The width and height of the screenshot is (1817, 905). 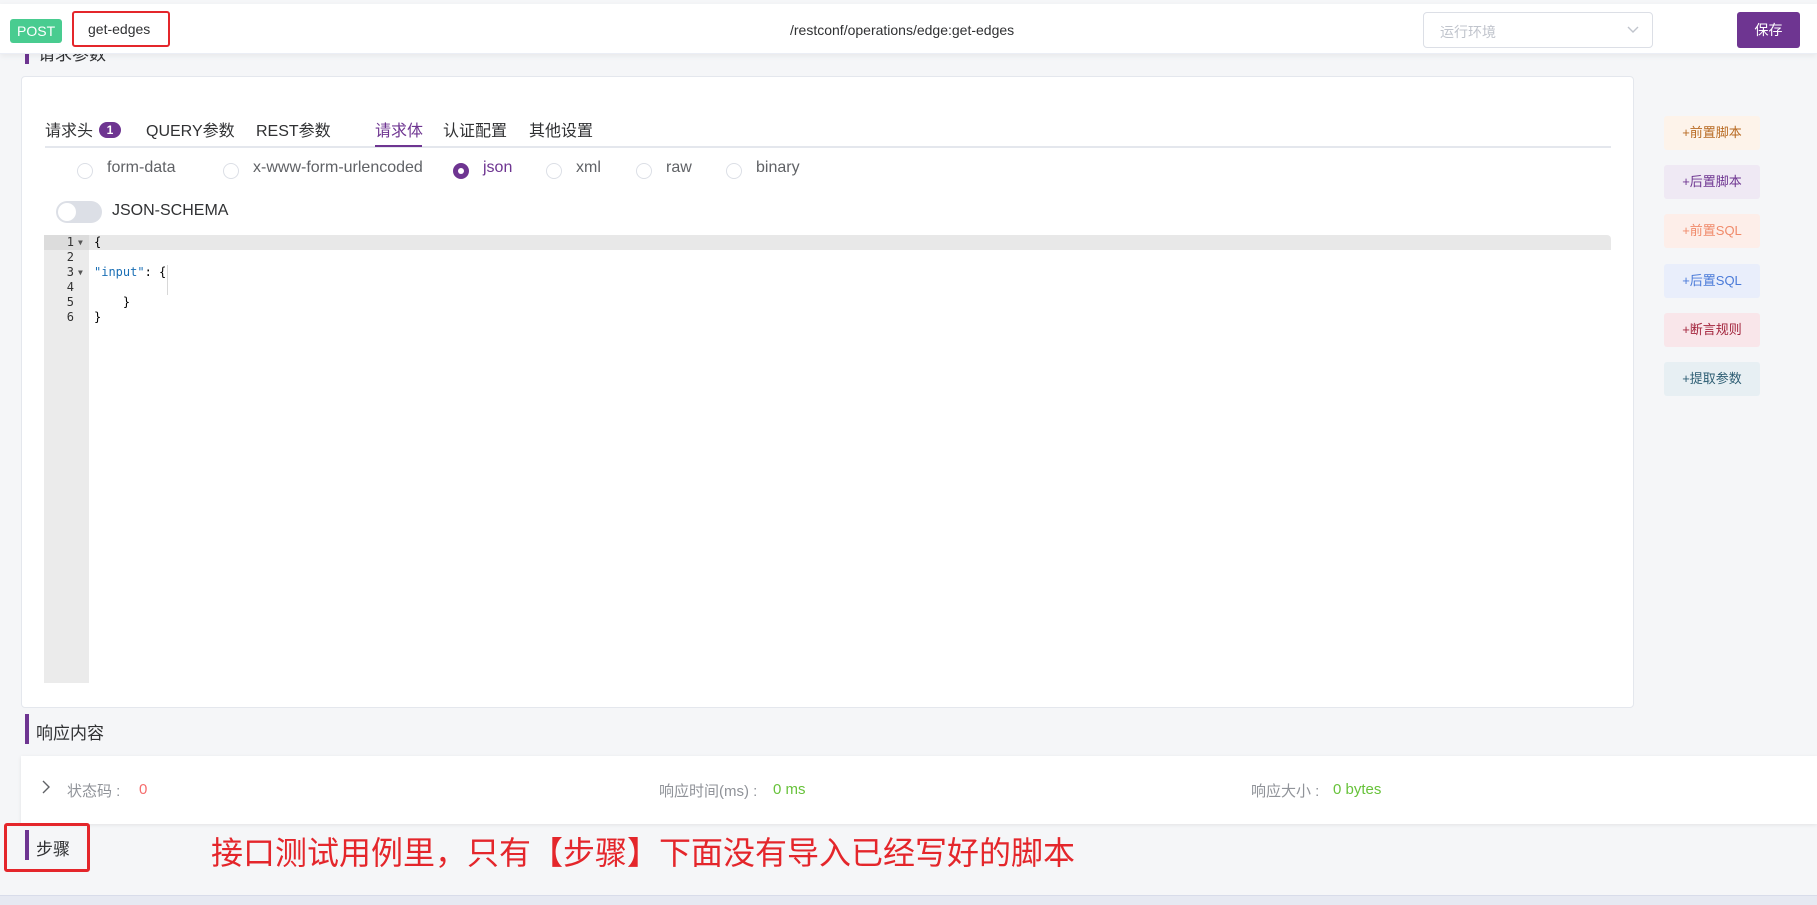 What do you see at coordinates (850, 242) in the screenshot?
I see `active-line-highlight` at bounding box center [850, 242].